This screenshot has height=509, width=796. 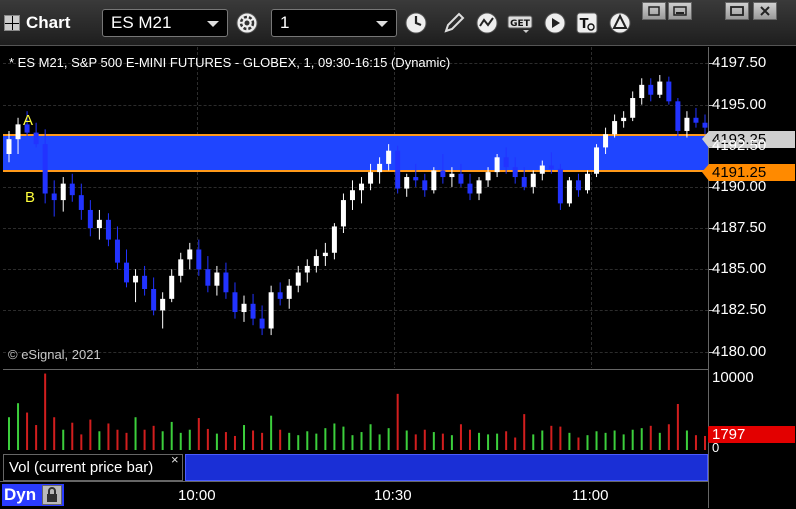 I want to click on settings-gear-icon, so click(x=247, y=23).